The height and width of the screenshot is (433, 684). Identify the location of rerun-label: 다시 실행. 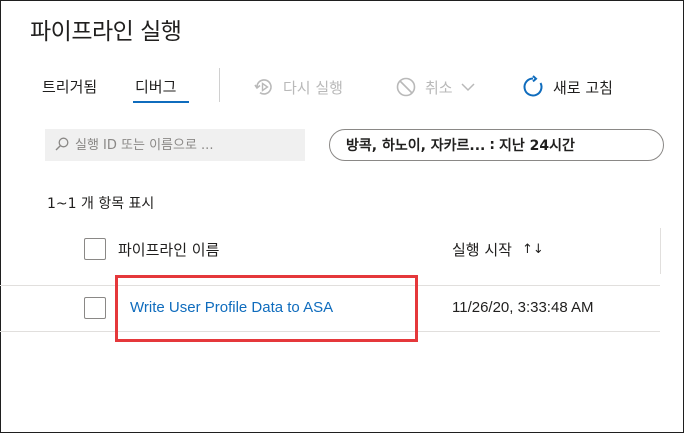
(313, 87).